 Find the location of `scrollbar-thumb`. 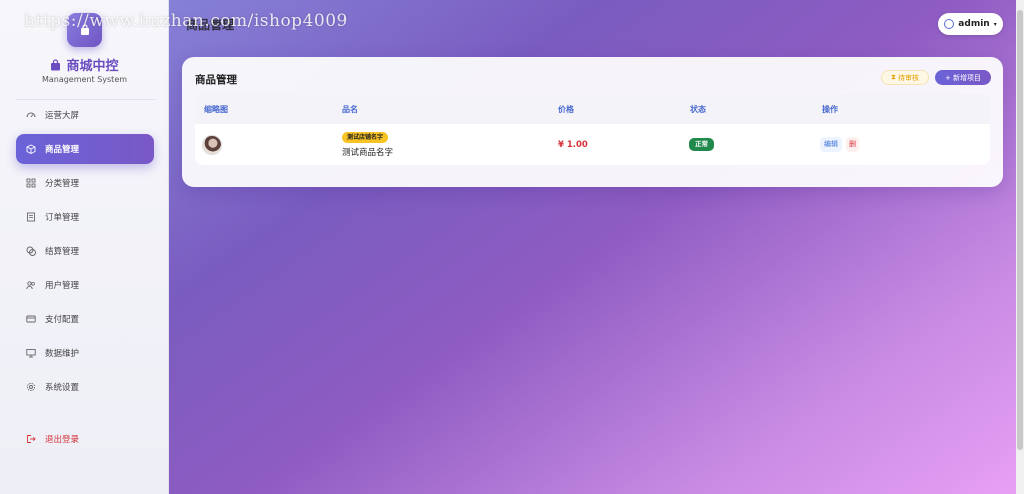

scrollbar-thumb is located at coordinates (1020, 230).